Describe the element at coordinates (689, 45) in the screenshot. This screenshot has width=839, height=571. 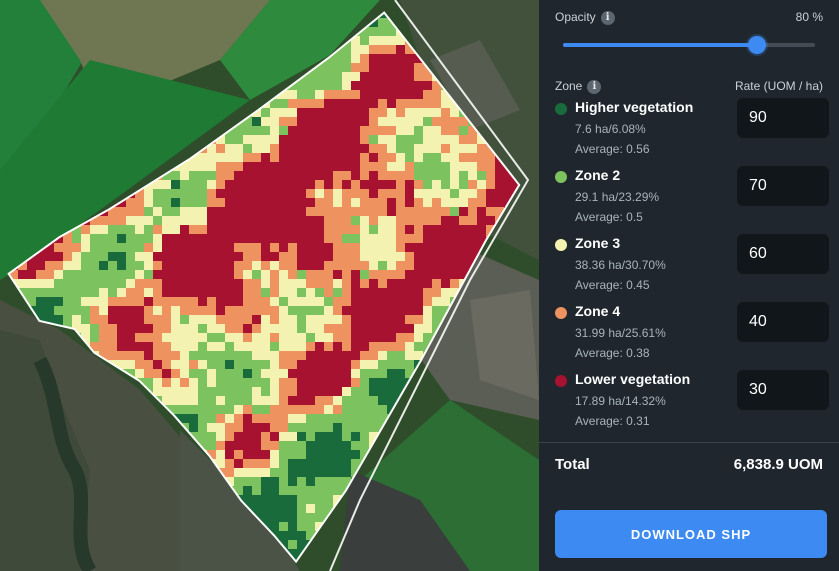
I see `opacity-slider` at that location.